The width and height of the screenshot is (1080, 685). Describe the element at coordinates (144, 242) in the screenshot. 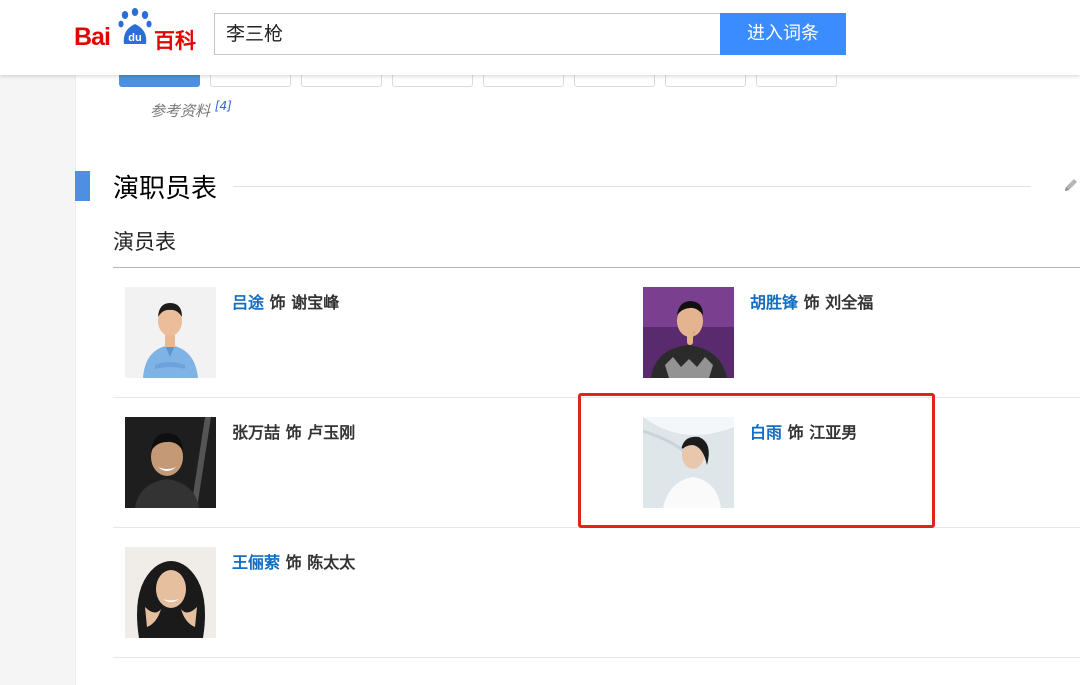

I see `cast-subtitle: 演员表` at that location.